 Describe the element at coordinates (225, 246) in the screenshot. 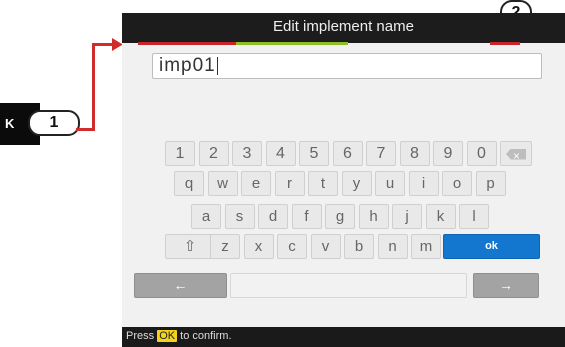

I see `key-z: z` at that location.